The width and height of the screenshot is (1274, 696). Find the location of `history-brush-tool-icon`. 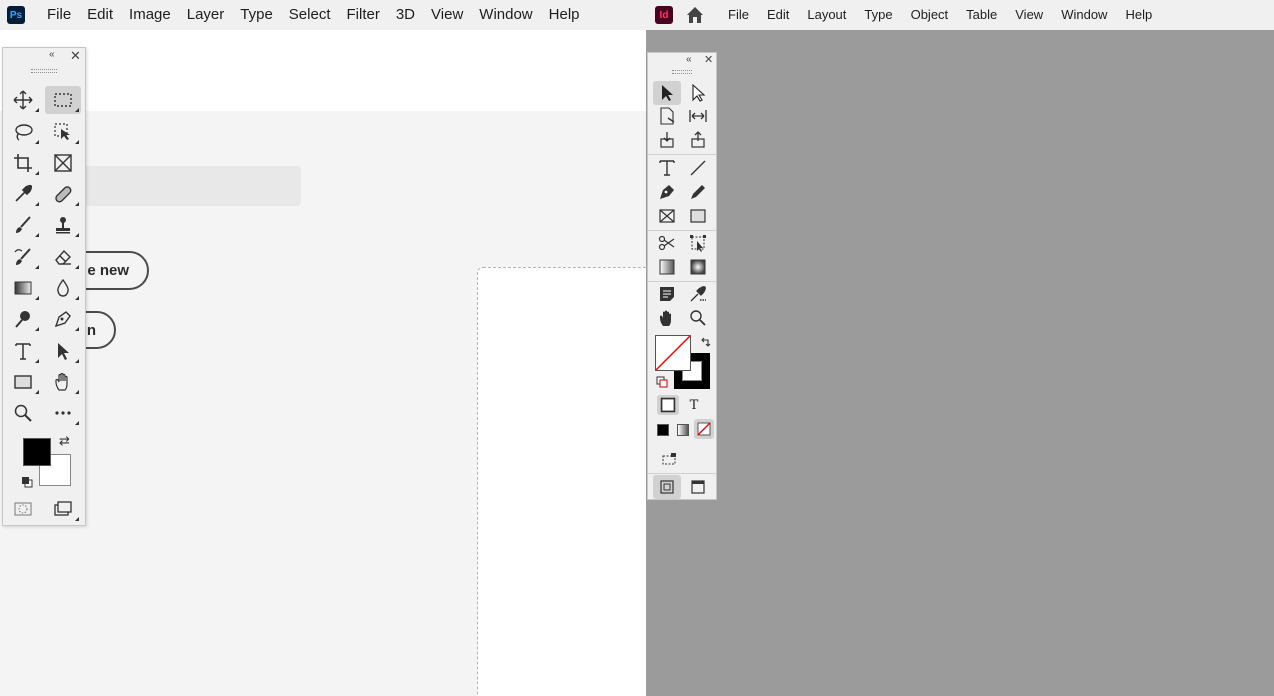

history-brush-tool-icon is located at coordinates (23, 257).